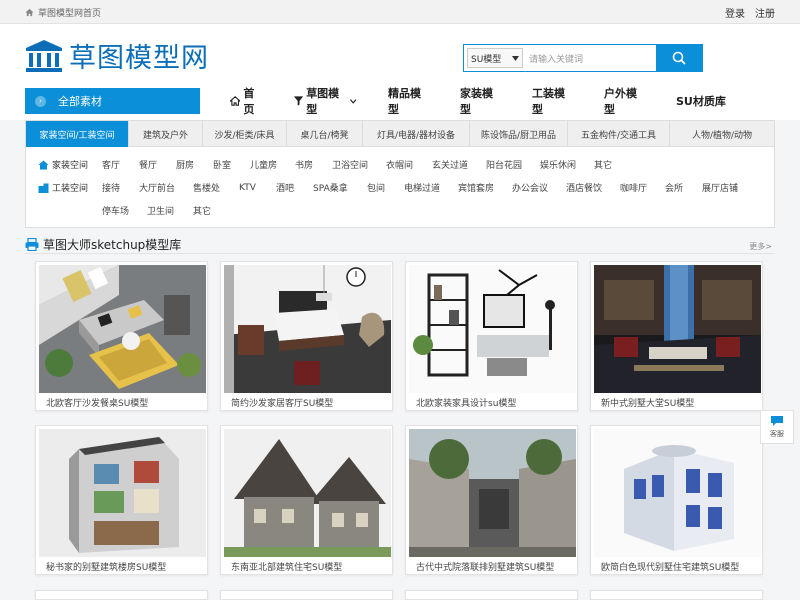 Image resolution: width=800 pixels, height=600 pixels. Describe the element at coordinates (299, 101) in the screenshot. I see `filter-icon` at that location.